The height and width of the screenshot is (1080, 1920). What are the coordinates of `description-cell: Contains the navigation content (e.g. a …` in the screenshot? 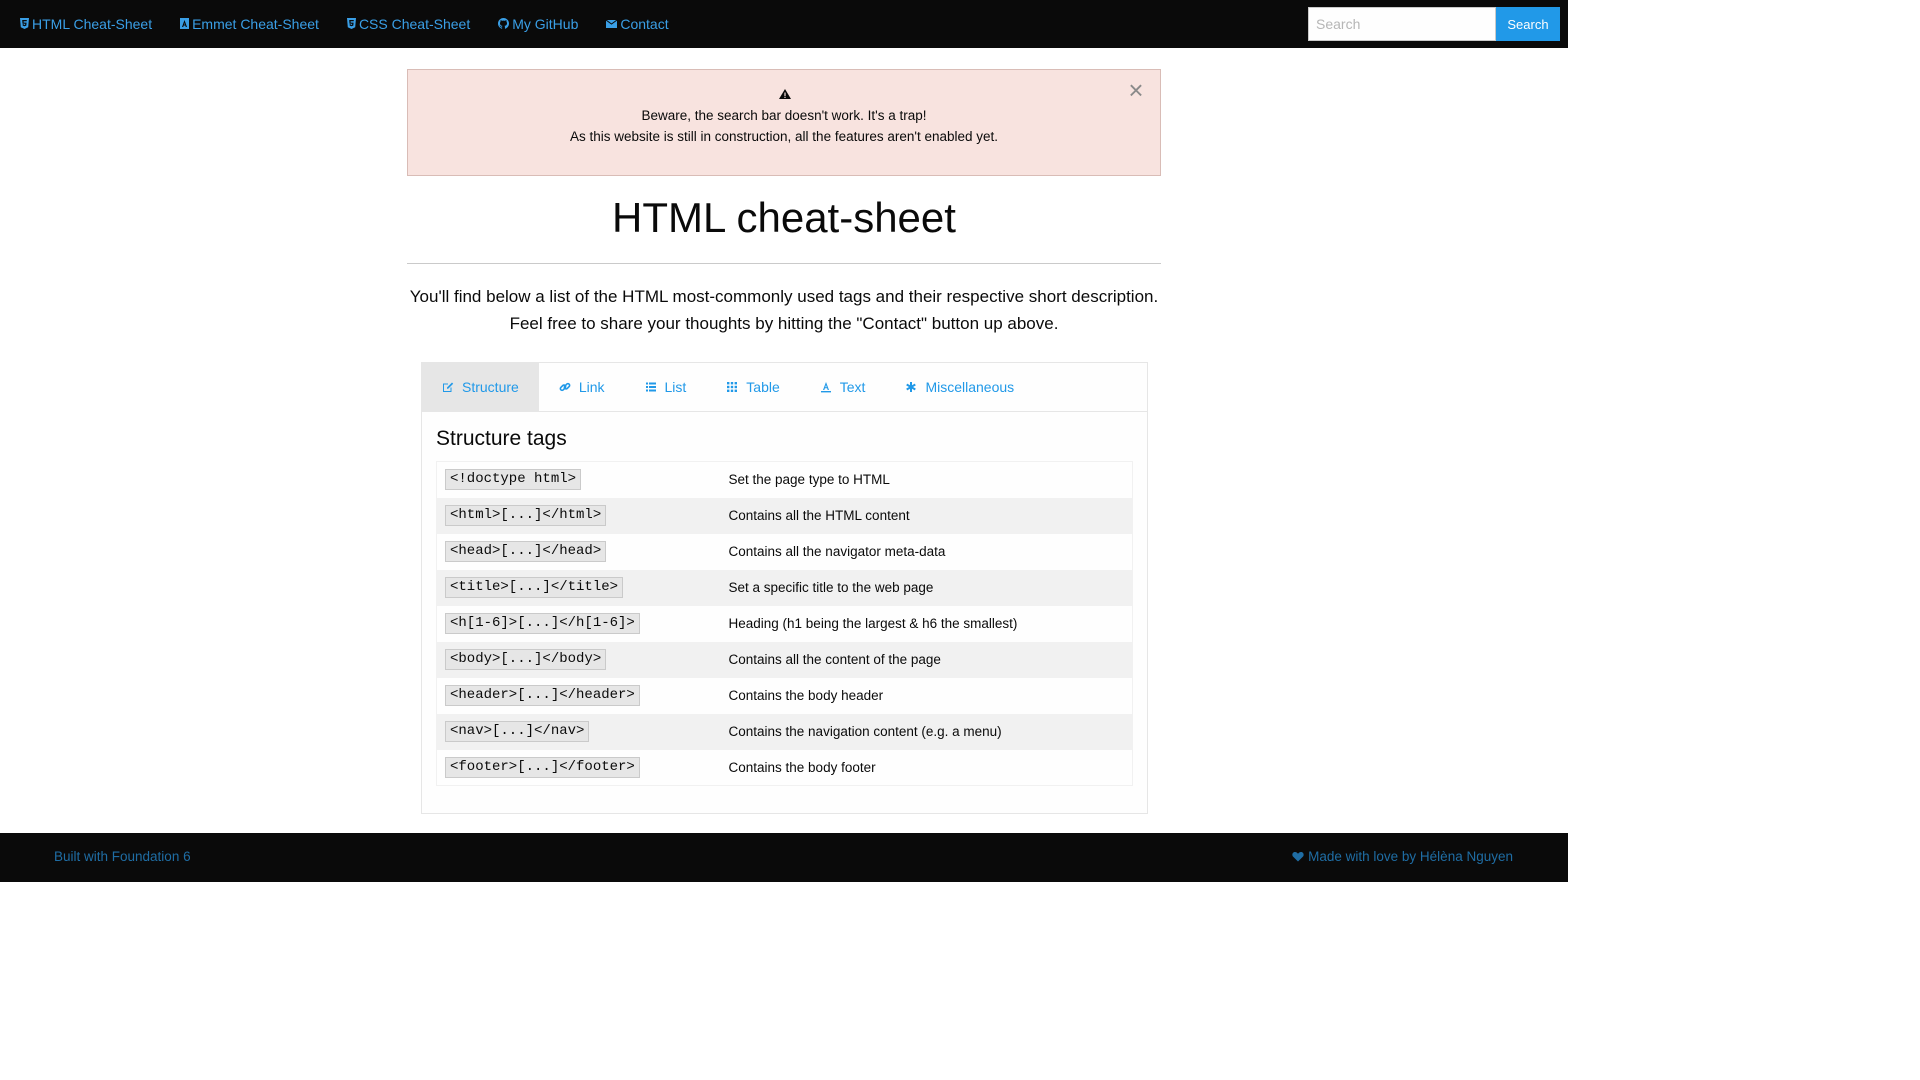 It's located at (865, 731).